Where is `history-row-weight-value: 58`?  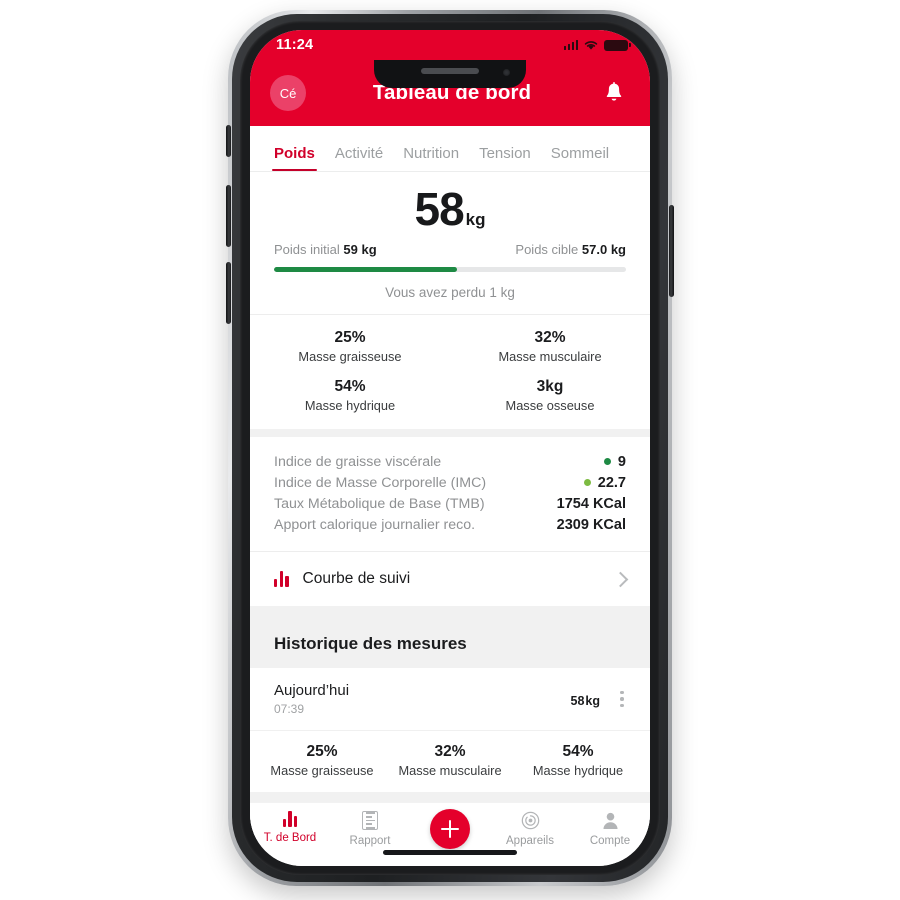
history-row-weight-value: 58 is located at coordinates (577, 700).